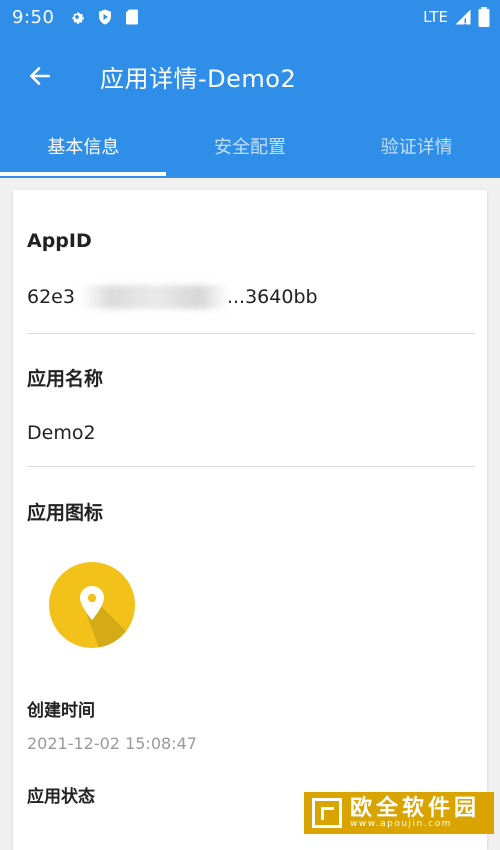  What do you see at coordinates (83, 174) in the screenshot?
I see `tab-indicator` at bounding box center [83, 174].